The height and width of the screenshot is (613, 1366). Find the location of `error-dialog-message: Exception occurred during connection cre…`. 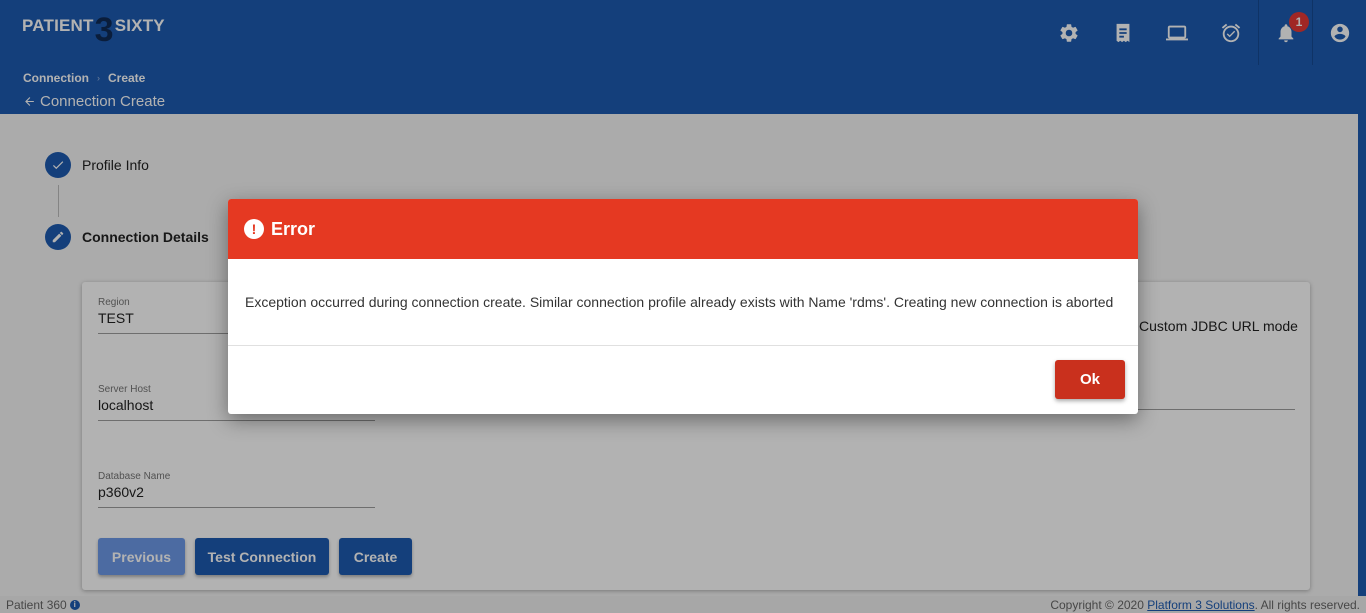

error-dialog-message: Exception occurred during connection cre… is located at coordinates (683, 302).